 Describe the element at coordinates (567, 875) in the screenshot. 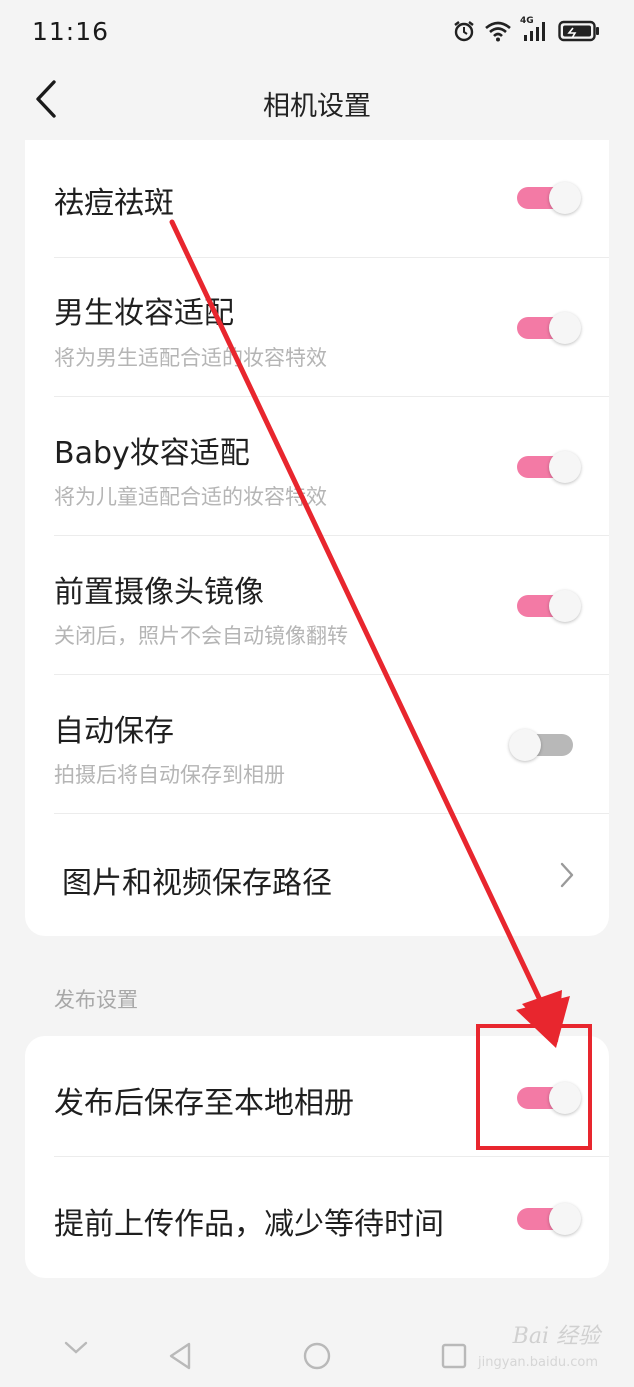

I see `chevron-right-icon` at that location.